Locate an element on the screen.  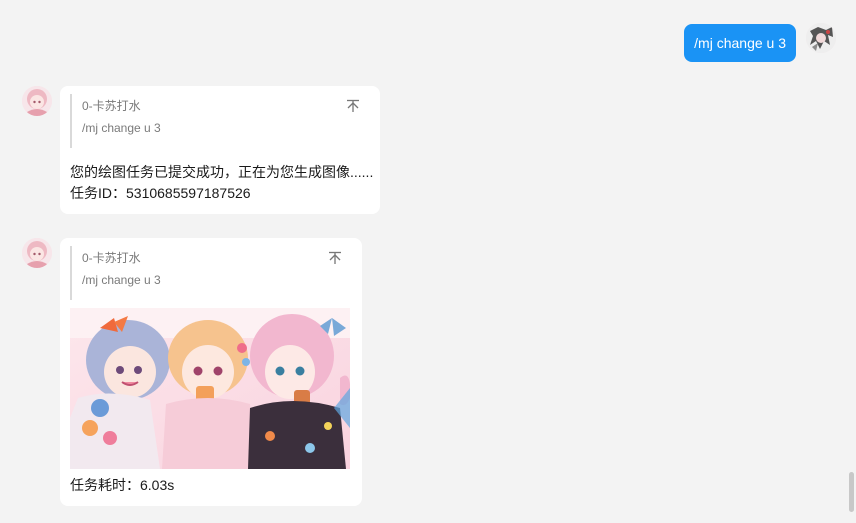
user-message-text: /mj change u 3 is located at coordinates (740, 43).